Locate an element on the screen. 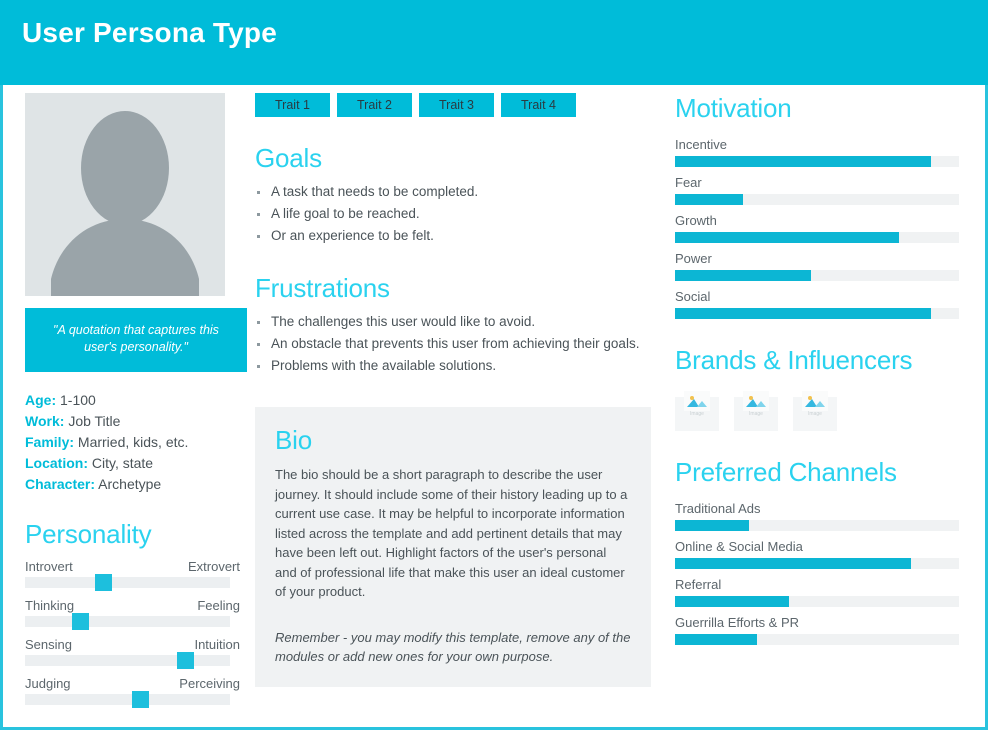  personality-slider-thinking-feeling: Thinking Feeling is located at coordinates (132, 614).